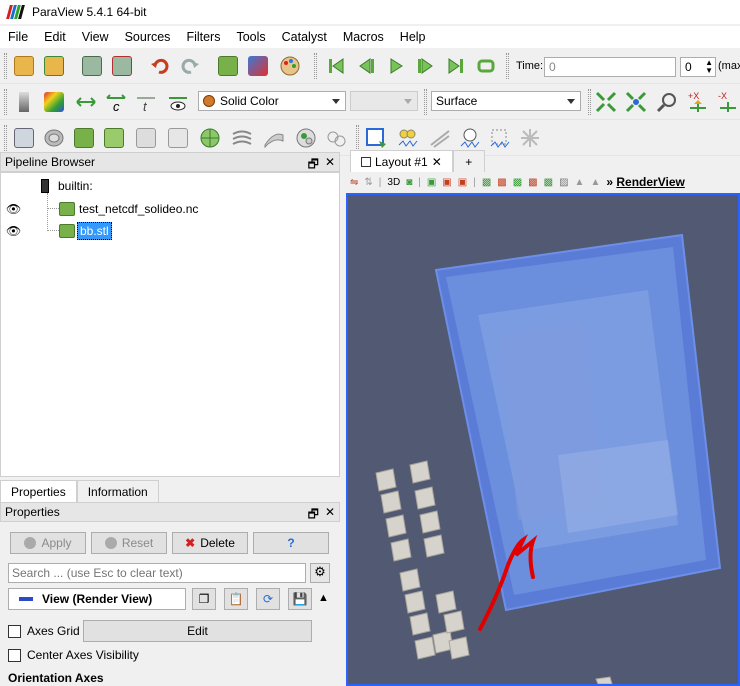 Image resolution: width=740 pixels, height=686 pixels. I want to click on calculator-icon, so click(24, 138).